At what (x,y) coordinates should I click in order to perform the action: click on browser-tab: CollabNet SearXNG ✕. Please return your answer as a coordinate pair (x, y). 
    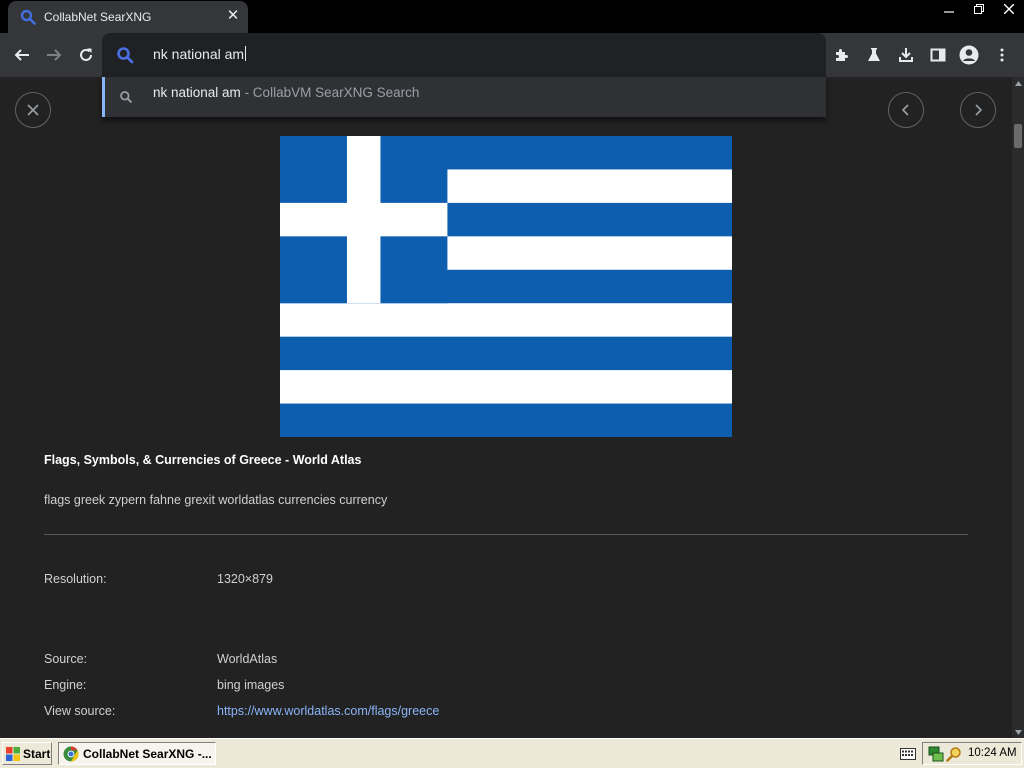
    Looking at the image, I should click on (128, 17).